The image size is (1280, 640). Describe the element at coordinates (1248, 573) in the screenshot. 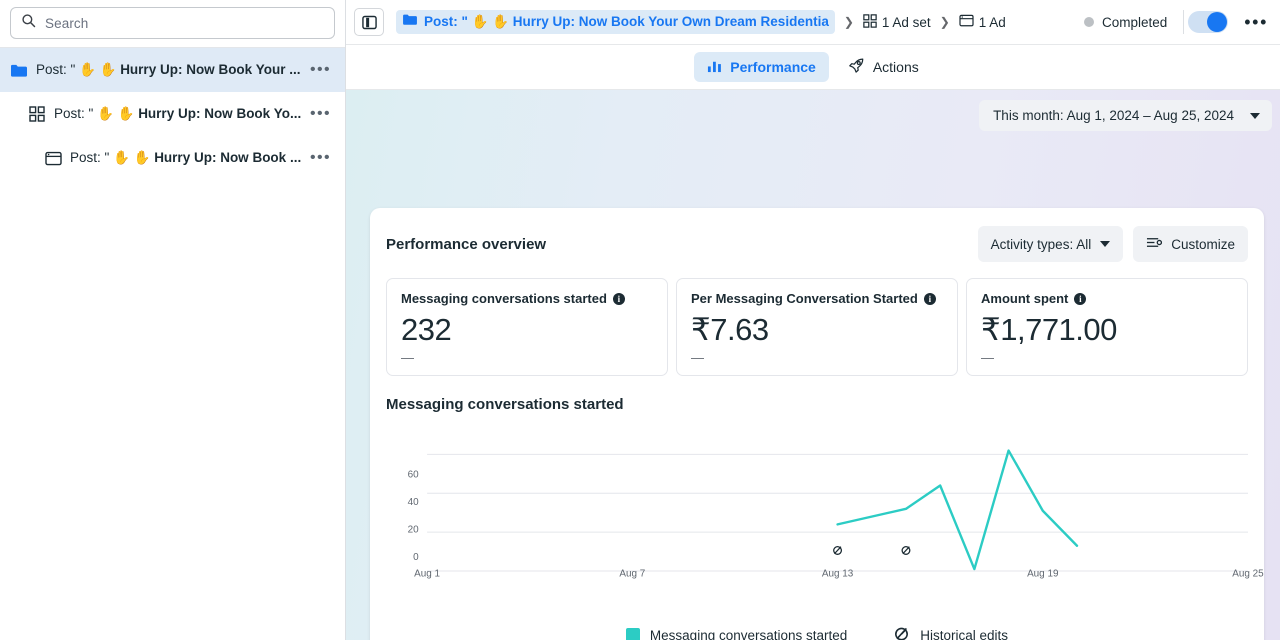

I see `x-axis-tick: Aug 25` at that location.